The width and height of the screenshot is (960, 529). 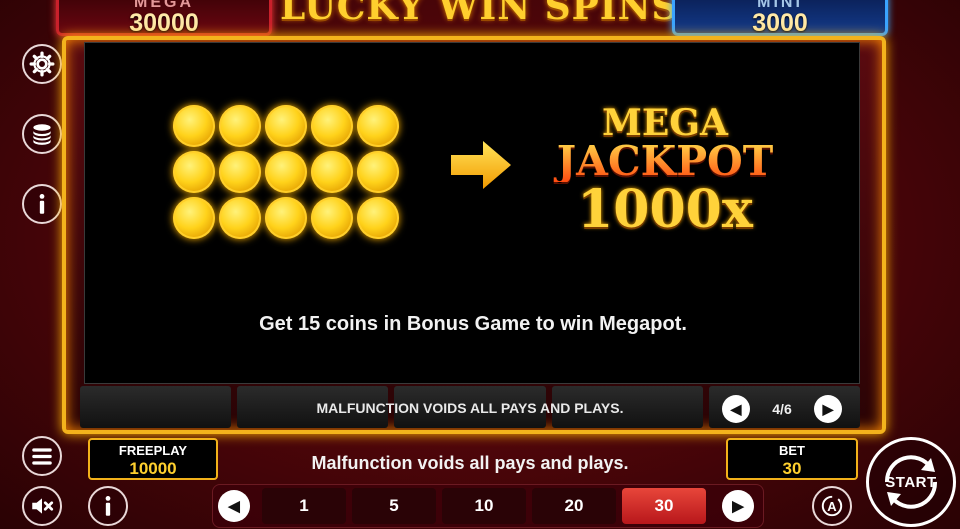 I want to click on gear-icon, so click(x=42, y=64).